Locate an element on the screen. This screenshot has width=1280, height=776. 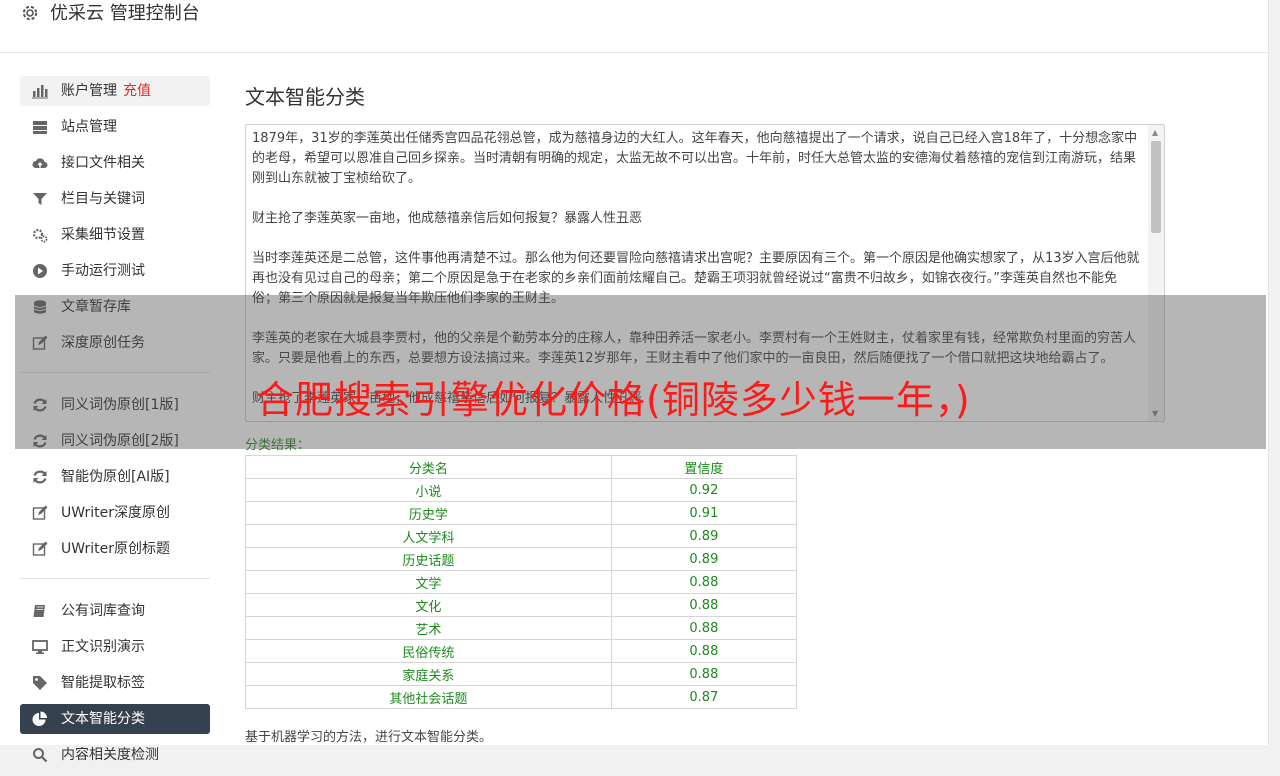
sidebar-item-label: 接口文件相关 is located at coordinates (103, 163).